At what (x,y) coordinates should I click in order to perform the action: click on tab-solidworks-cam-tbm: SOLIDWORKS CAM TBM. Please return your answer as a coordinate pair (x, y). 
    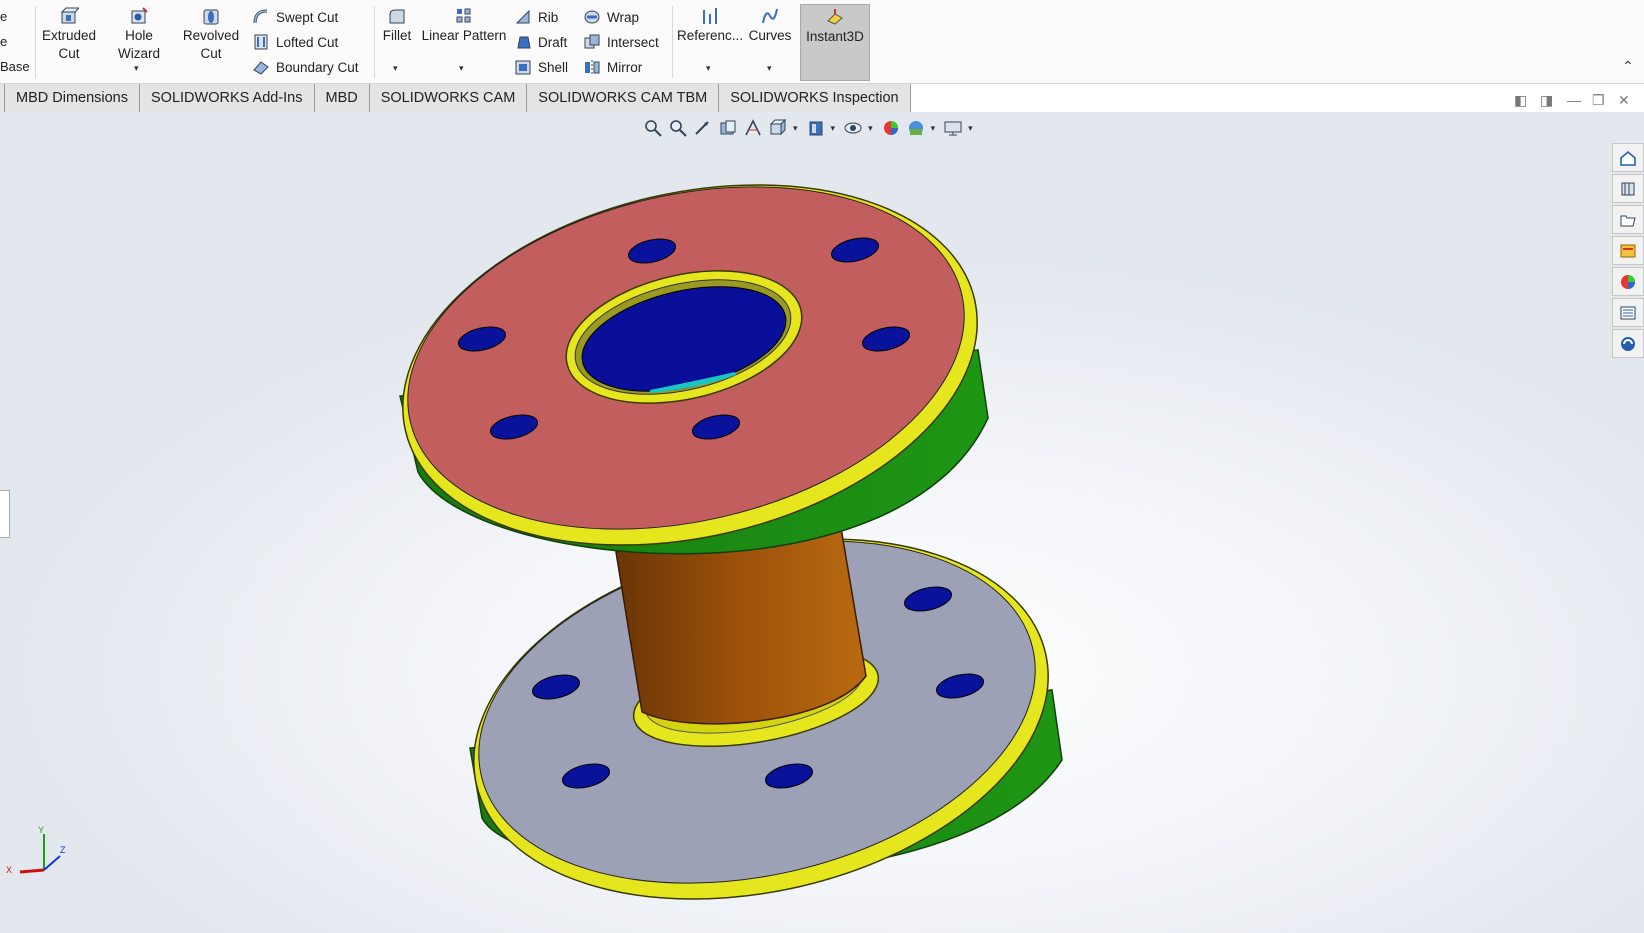
    Looking at the image, I should click on (623, 98).